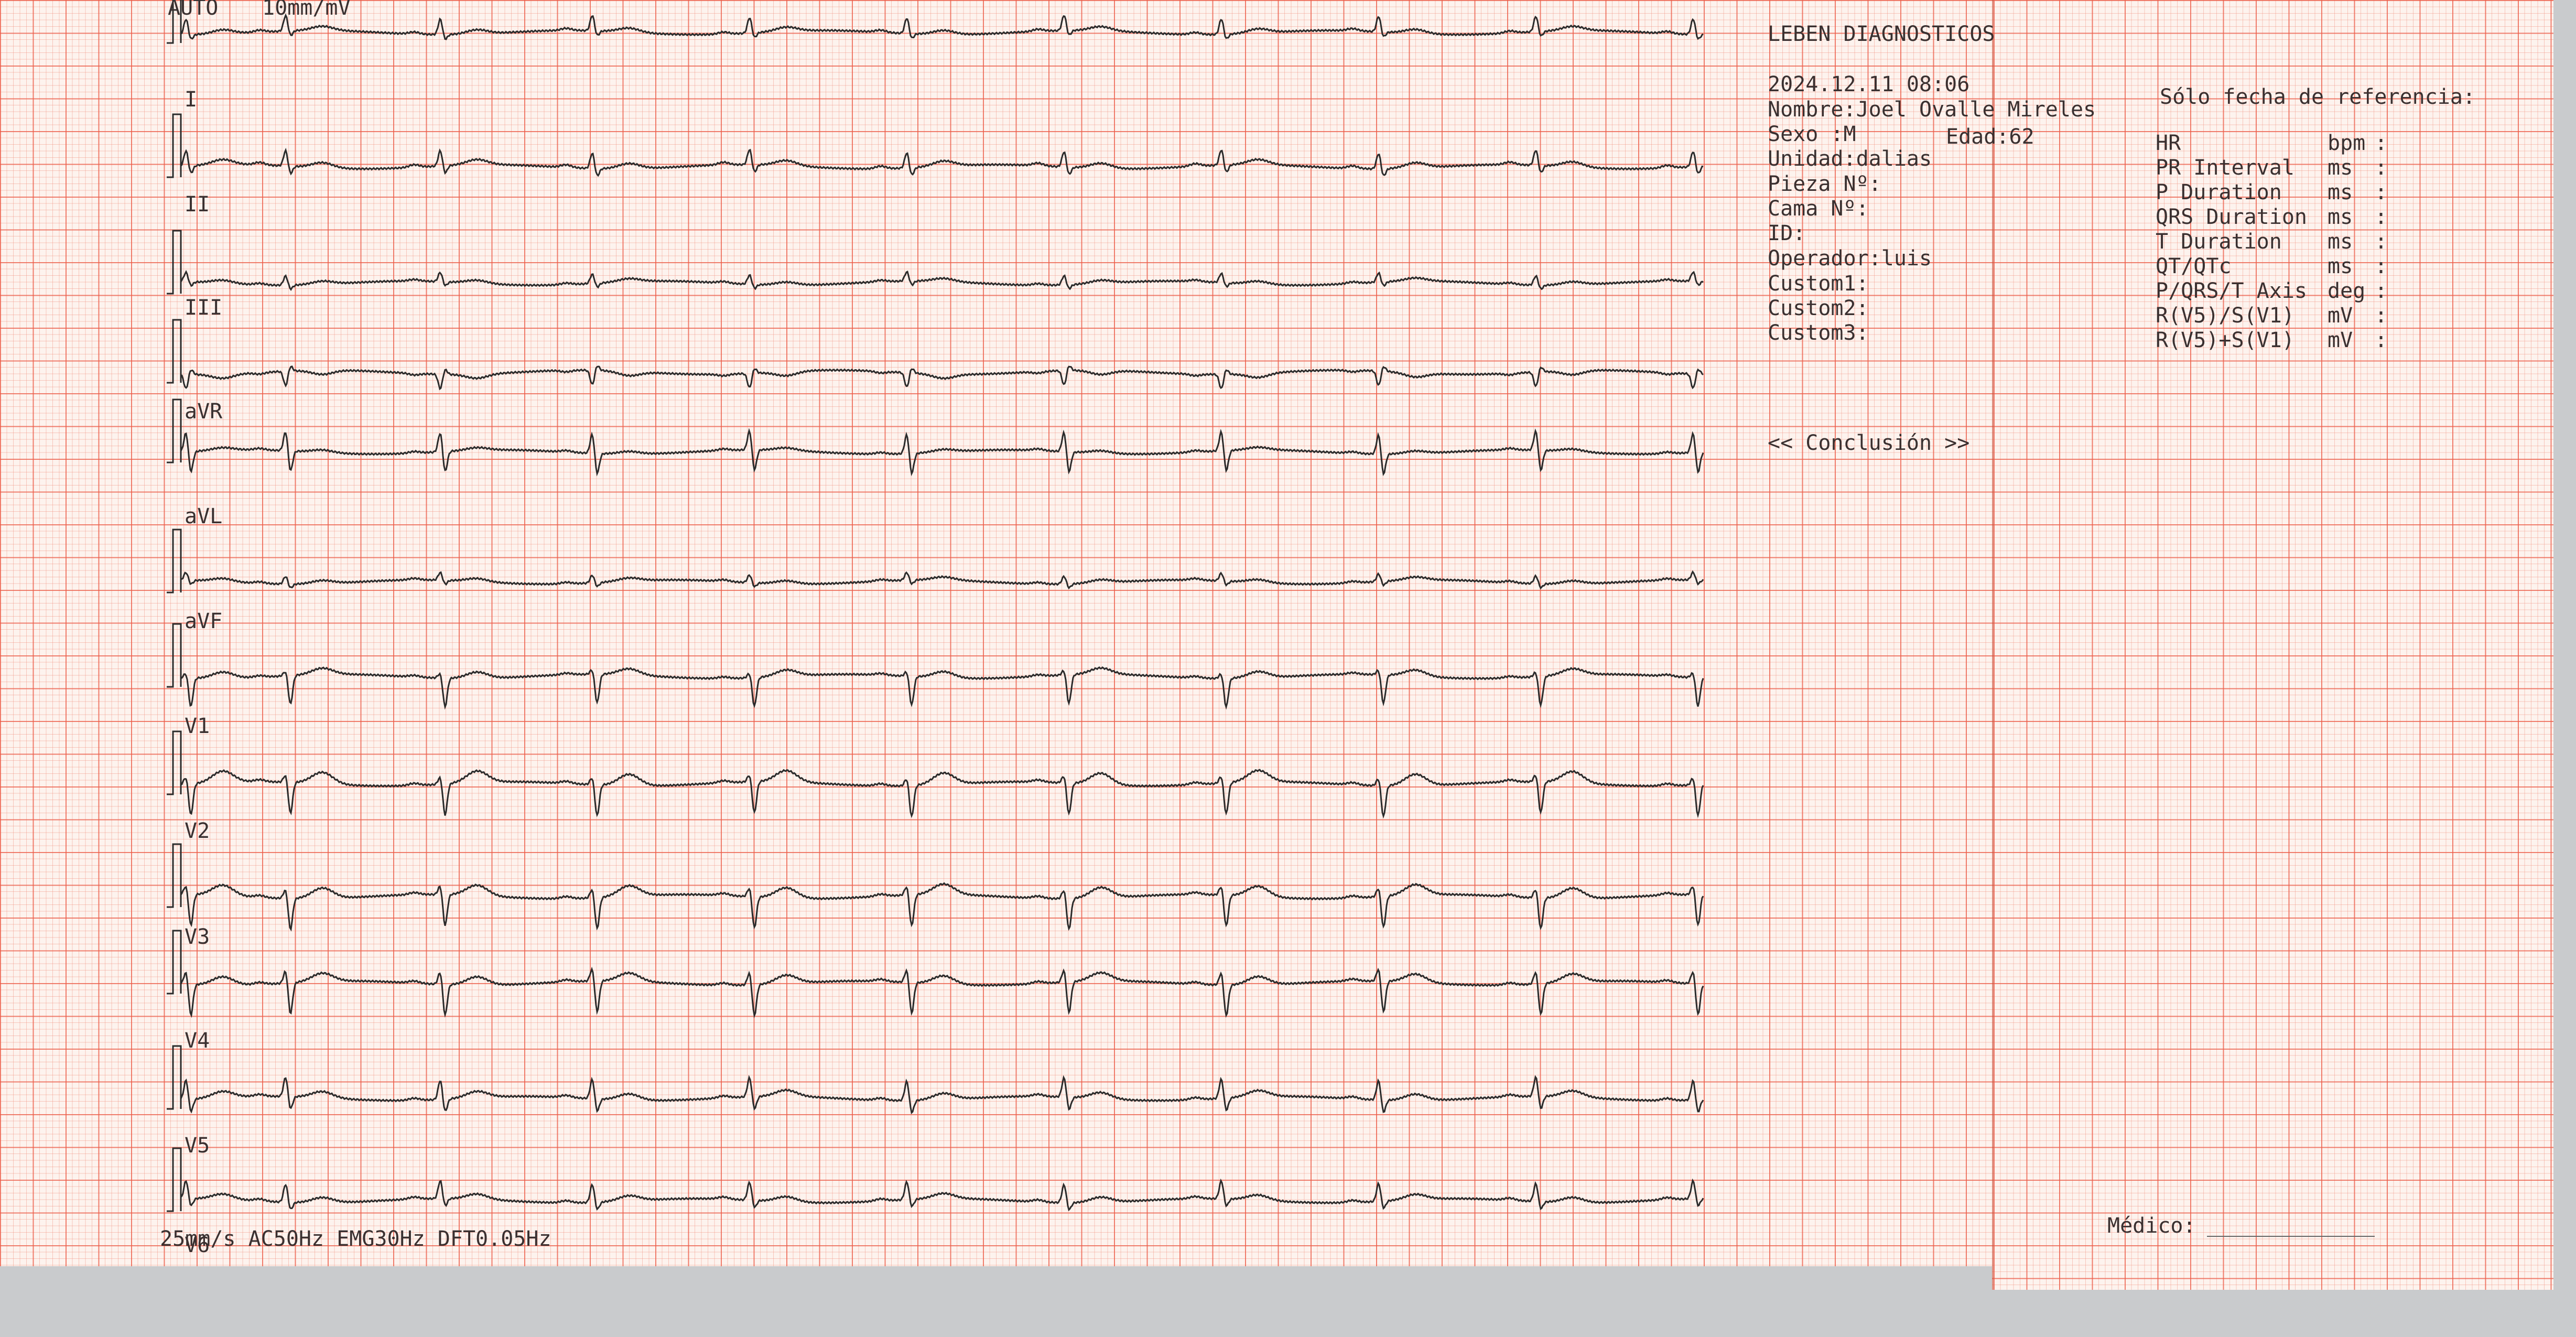  What do you see at coordinates (2225, 316) in the screenshot?
I see `measurement-label: R(V5)/S(V1)` at bounding box center [2225, 316].